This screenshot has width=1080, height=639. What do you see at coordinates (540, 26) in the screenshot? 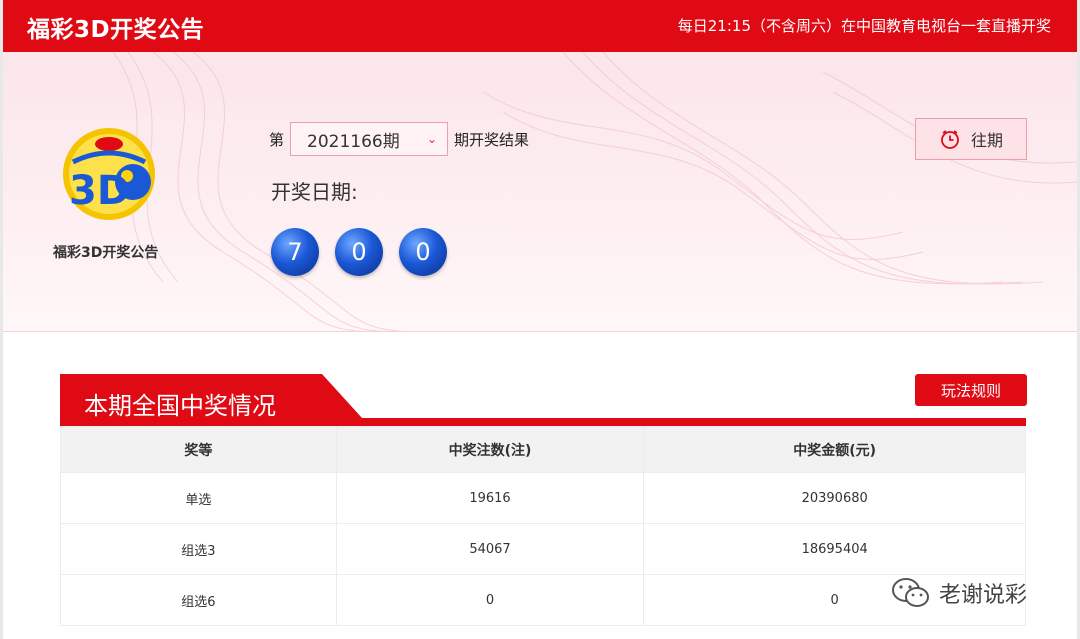
I see `top-header-bar: 福彩3D开奖公告 每日21:15（不含周六）在中国教育电视台一套直播开奖` at bounding box center [540, 26].